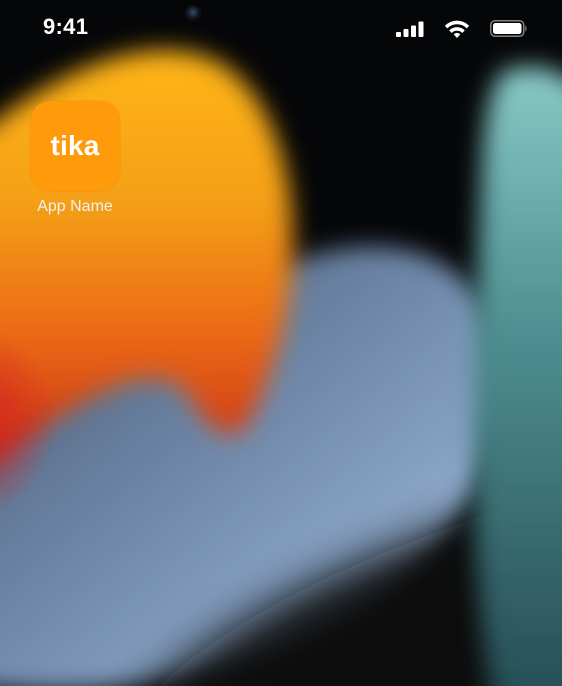 This screenshot has width=562, height=686. Describe the element at coordinates (66, 26) in the screenshot. I see `status-time: 9:41` at that location.